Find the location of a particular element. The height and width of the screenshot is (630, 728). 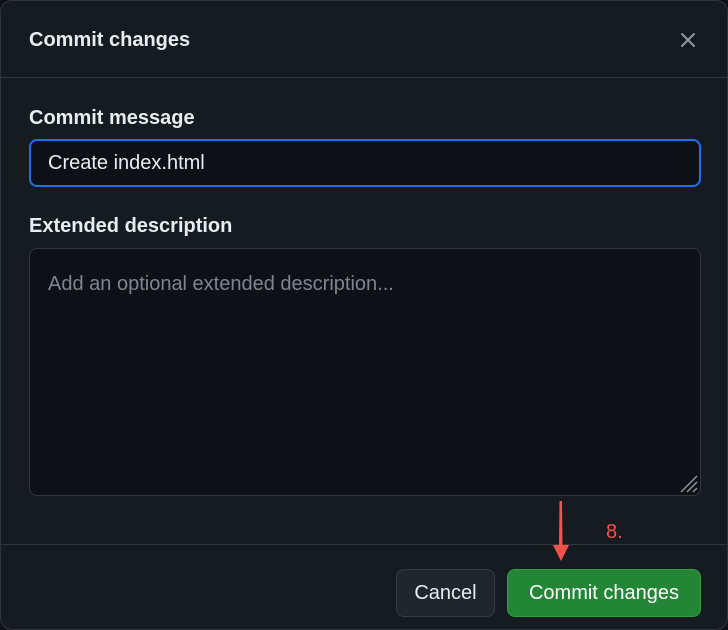

extended-description-label: Extended description is located at coordinates (131, 226).